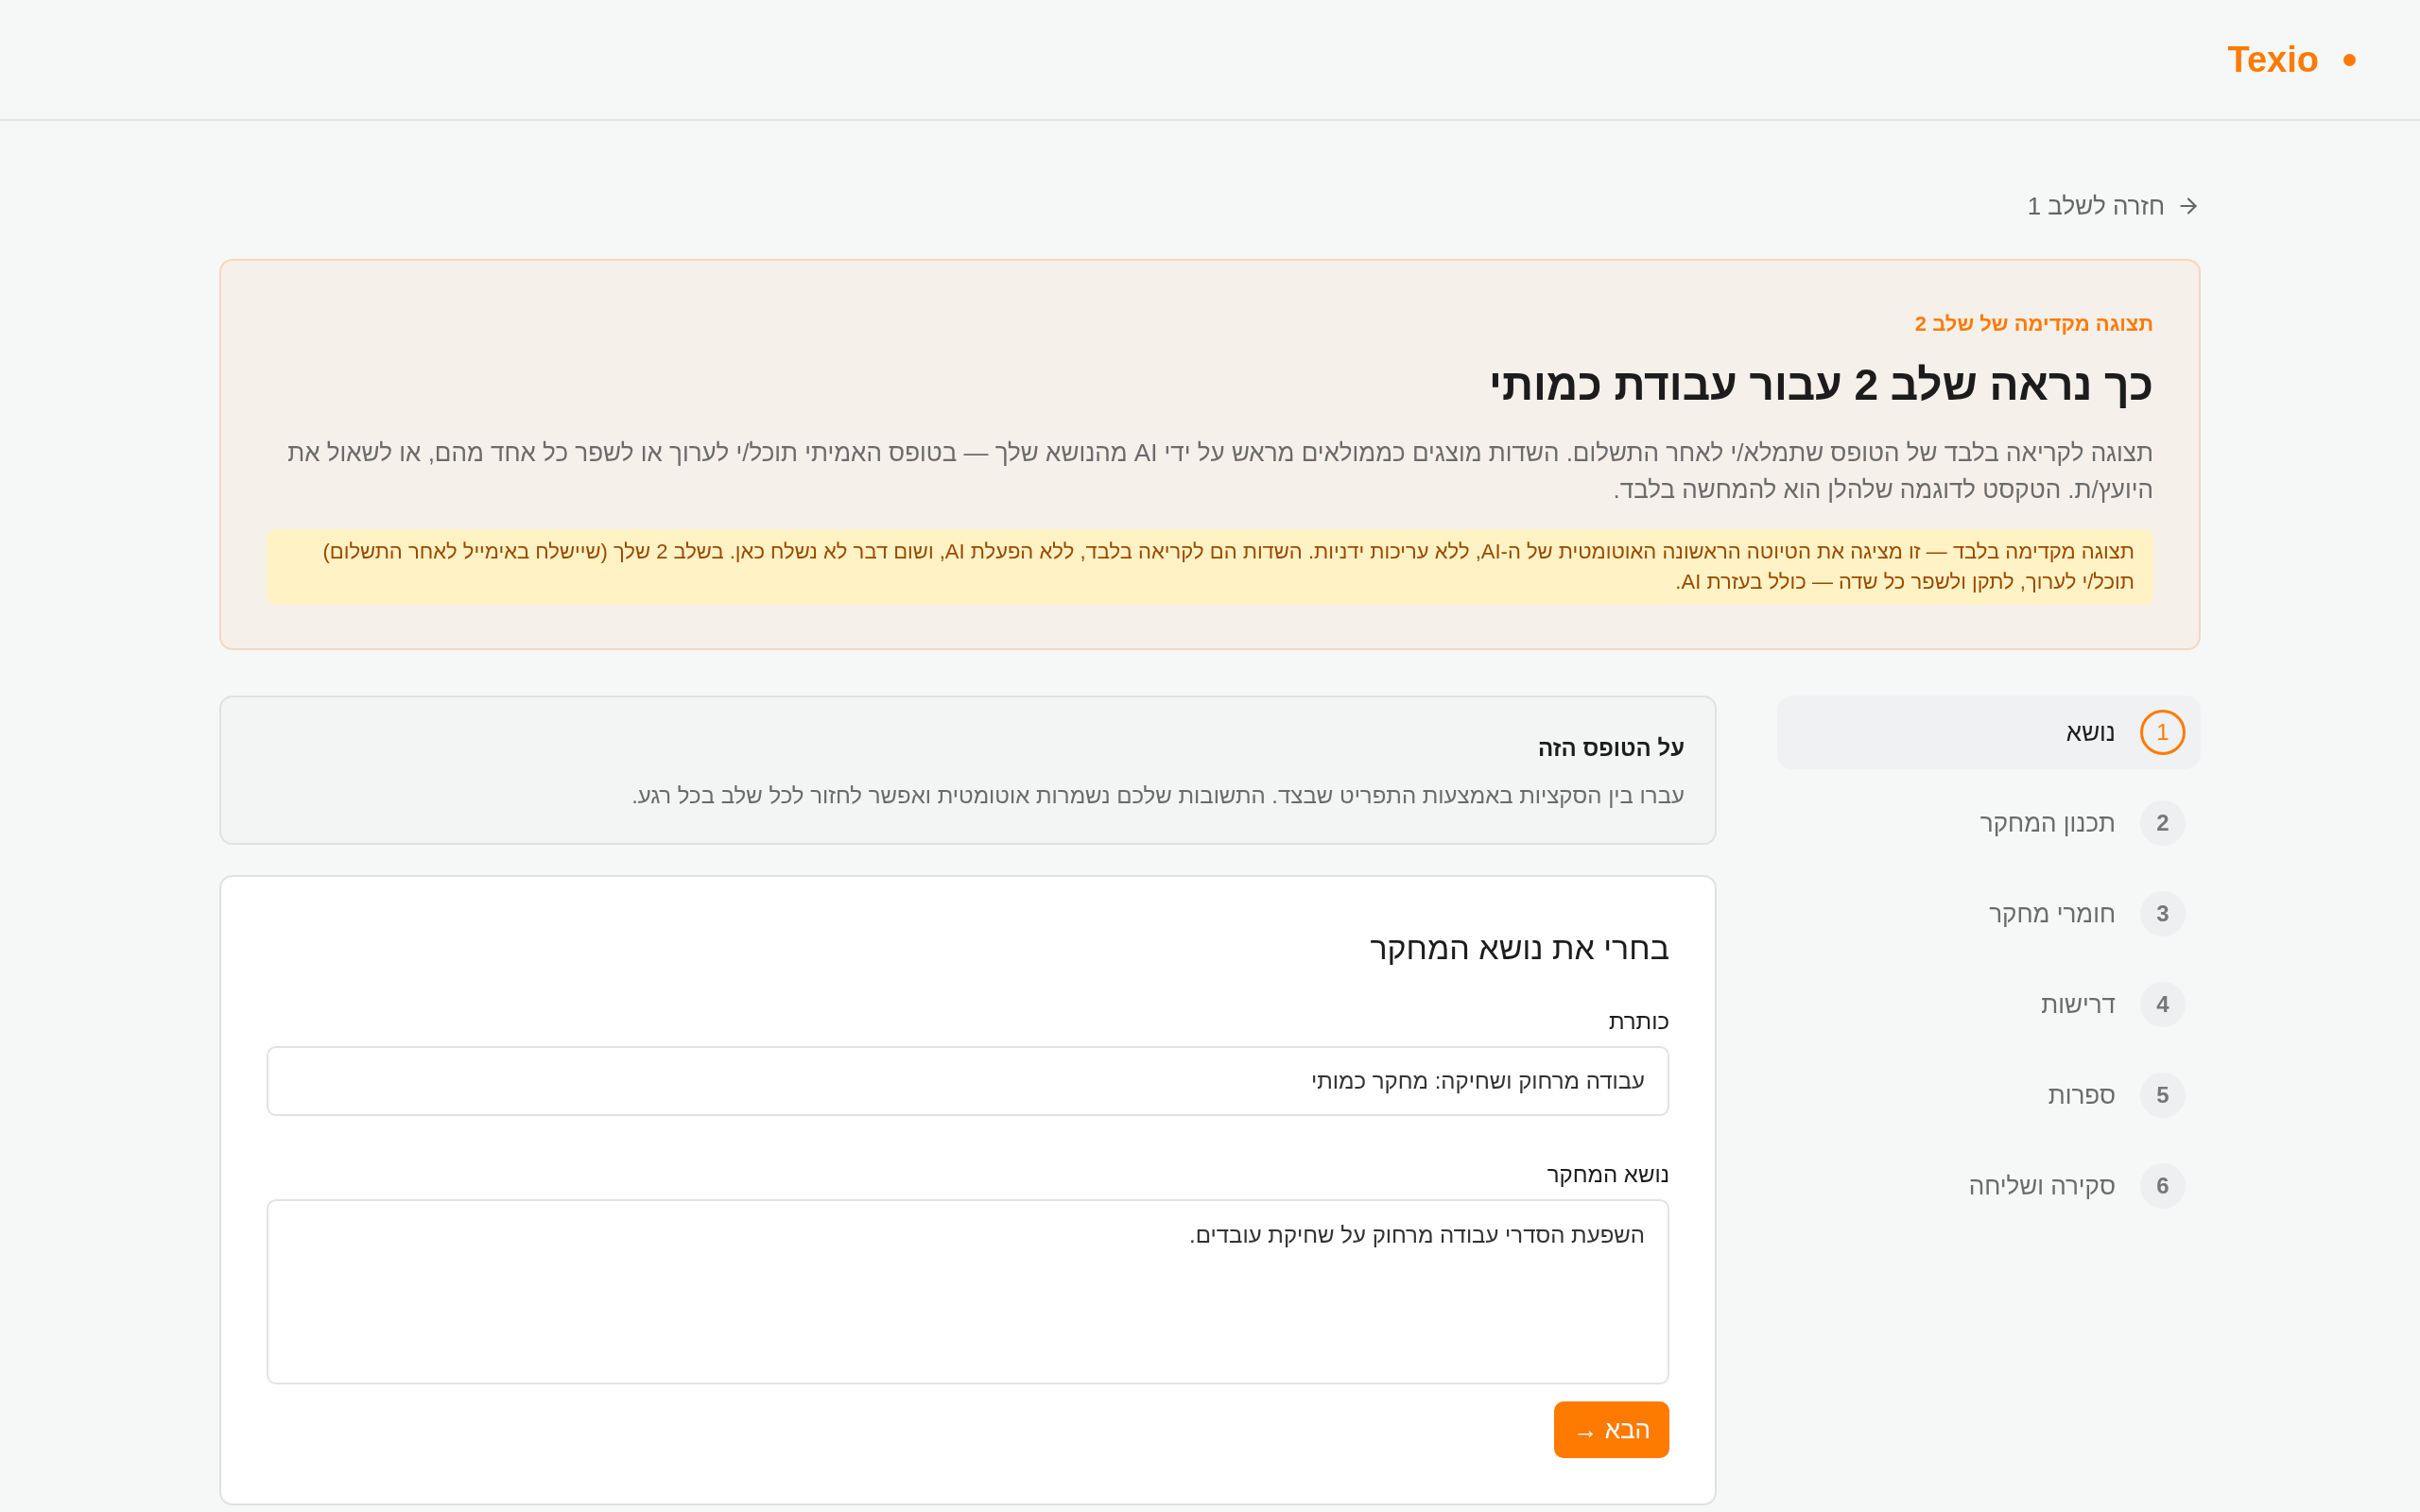  I want to click on step-number: 5, so click(2163, 1095).